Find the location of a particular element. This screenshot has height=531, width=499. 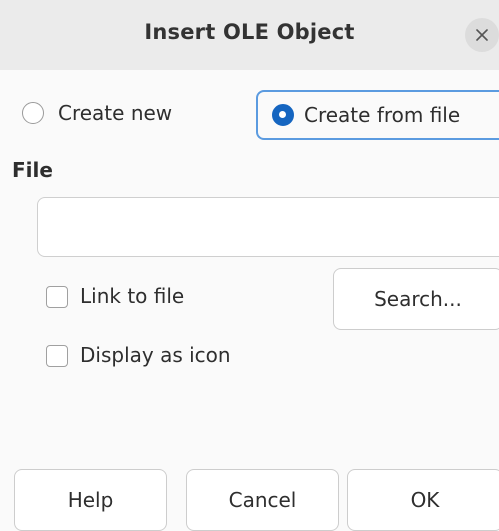

radio-create-from-file-indicator is located at coordinates (283, 115).